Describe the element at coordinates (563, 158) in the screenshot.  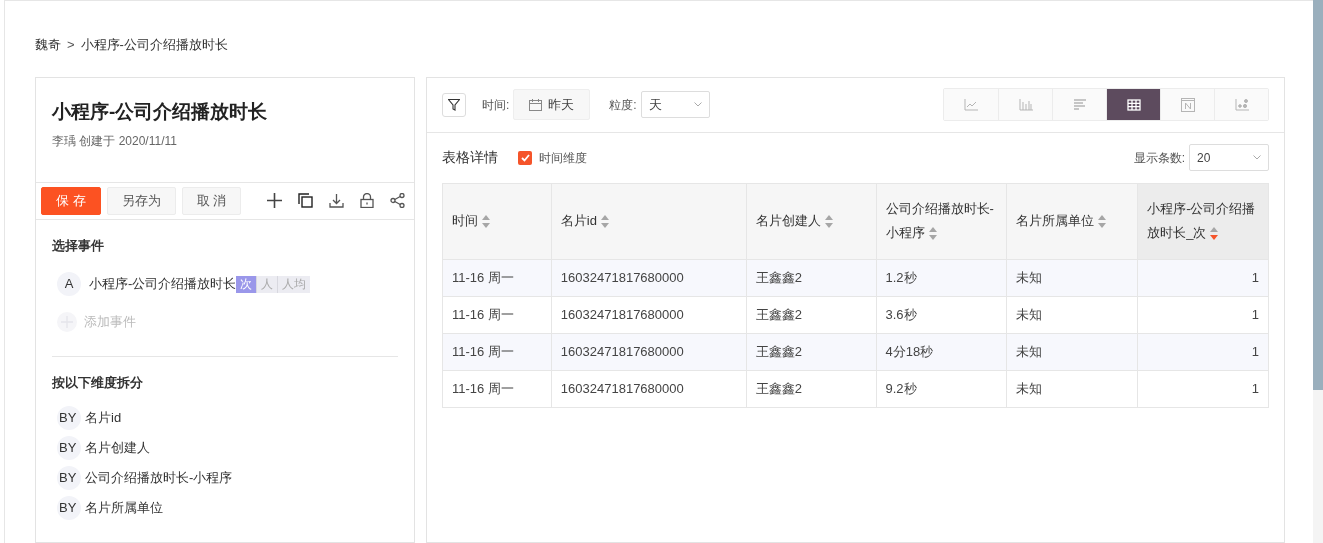
I see `time-dimension-label: 时间维度` at that location.